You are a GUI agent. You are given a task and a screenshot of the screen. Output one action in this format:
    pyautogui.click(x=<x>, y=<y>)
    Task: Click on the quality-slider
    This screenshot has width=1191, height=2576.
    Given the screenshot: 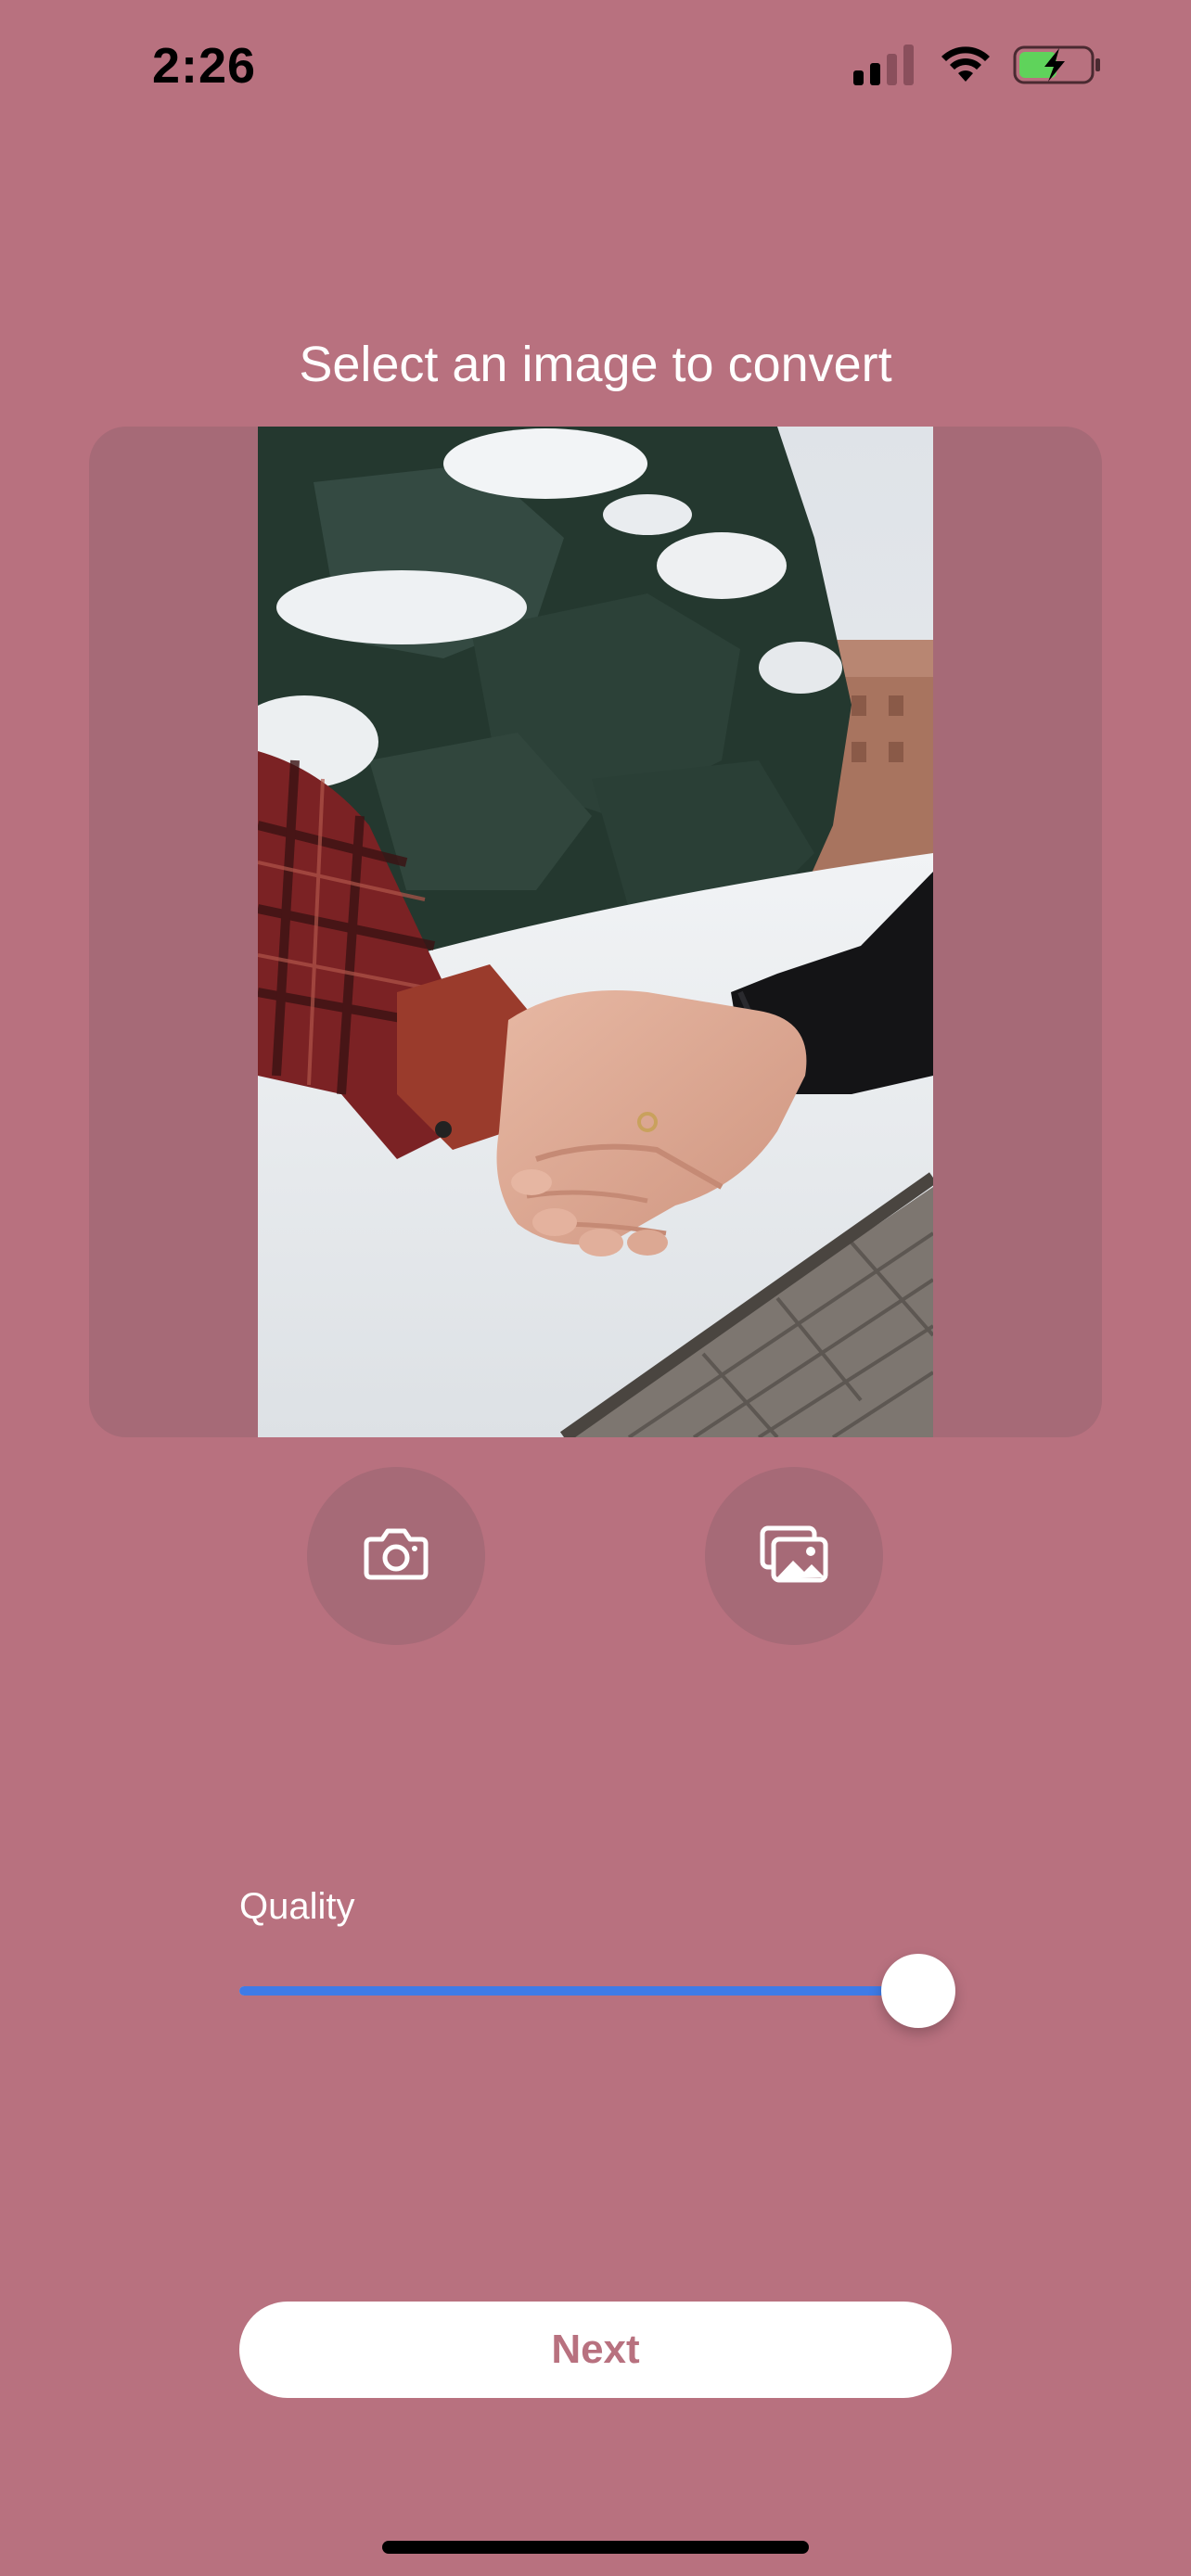 What is the action you would take?
    pyautogui.click(x=597, y=1989)
    